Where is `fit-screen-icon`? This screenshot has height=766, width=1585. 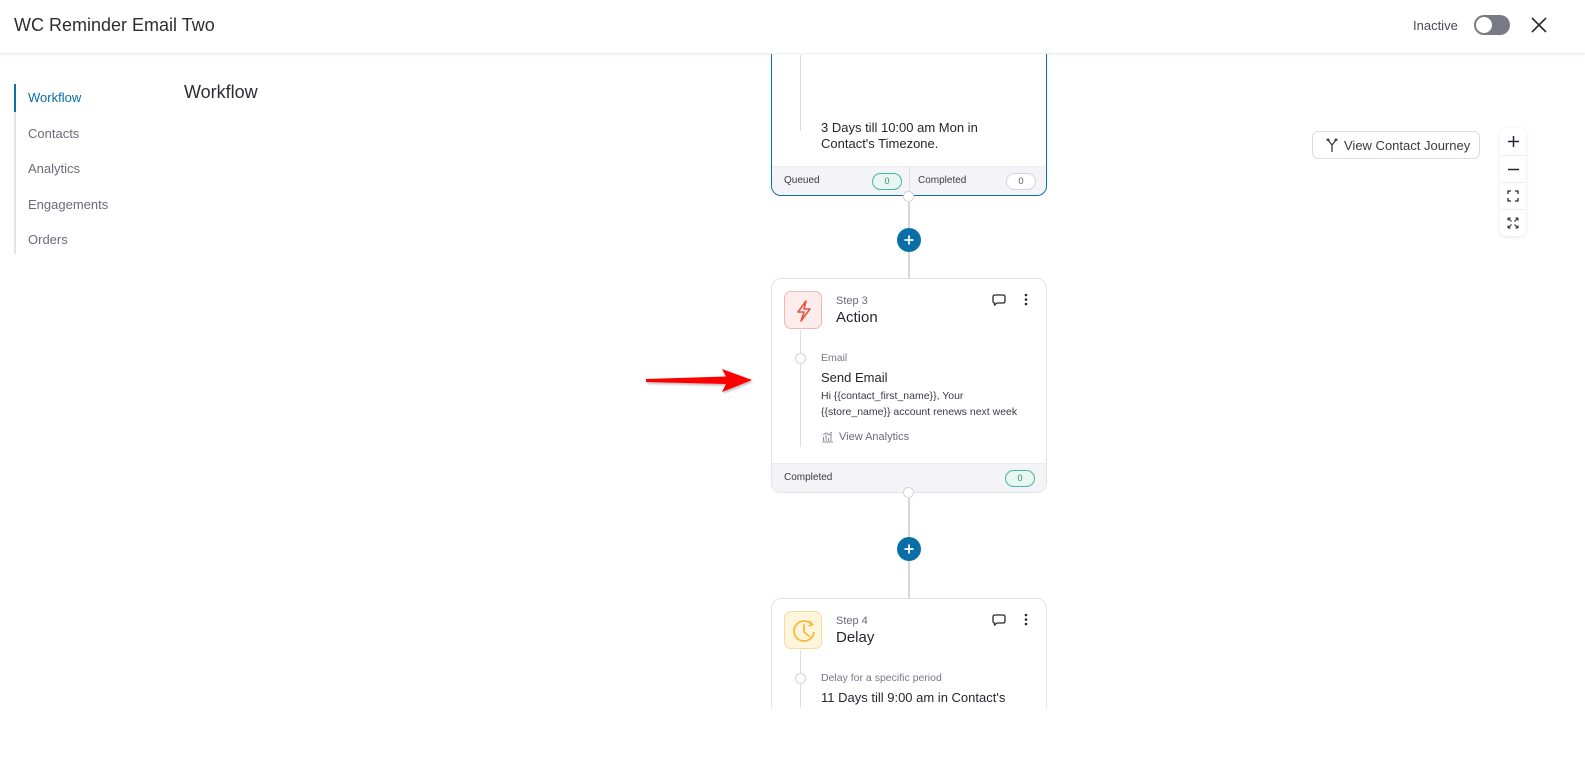 fit-screen-icon is located at coordinates (1513, 196).